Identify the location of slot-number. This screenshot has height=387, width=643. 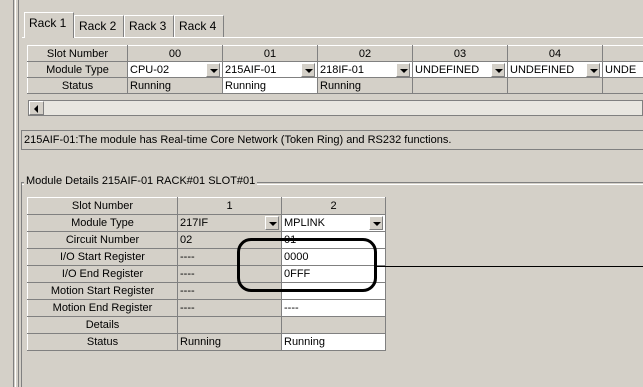
(622, 53).